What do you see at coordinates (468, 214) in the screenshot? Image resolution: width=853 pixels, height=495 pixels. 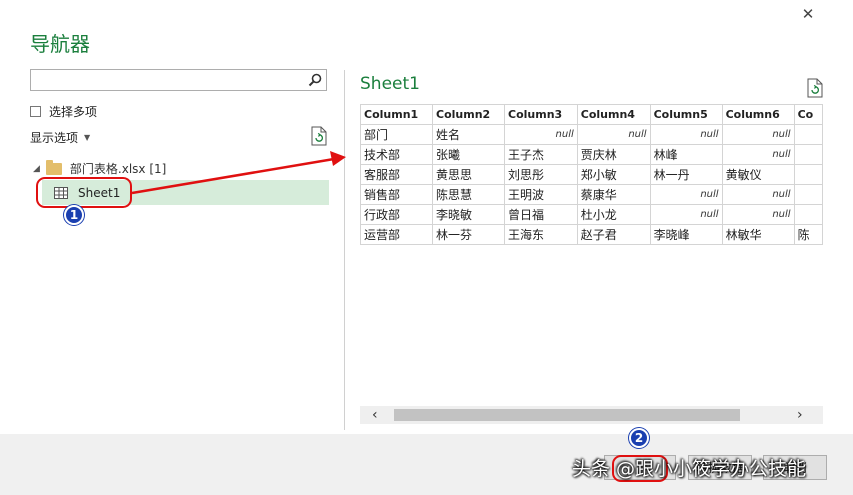 I see `table-cell: 李晓敏` at bounding box center [468, 214].